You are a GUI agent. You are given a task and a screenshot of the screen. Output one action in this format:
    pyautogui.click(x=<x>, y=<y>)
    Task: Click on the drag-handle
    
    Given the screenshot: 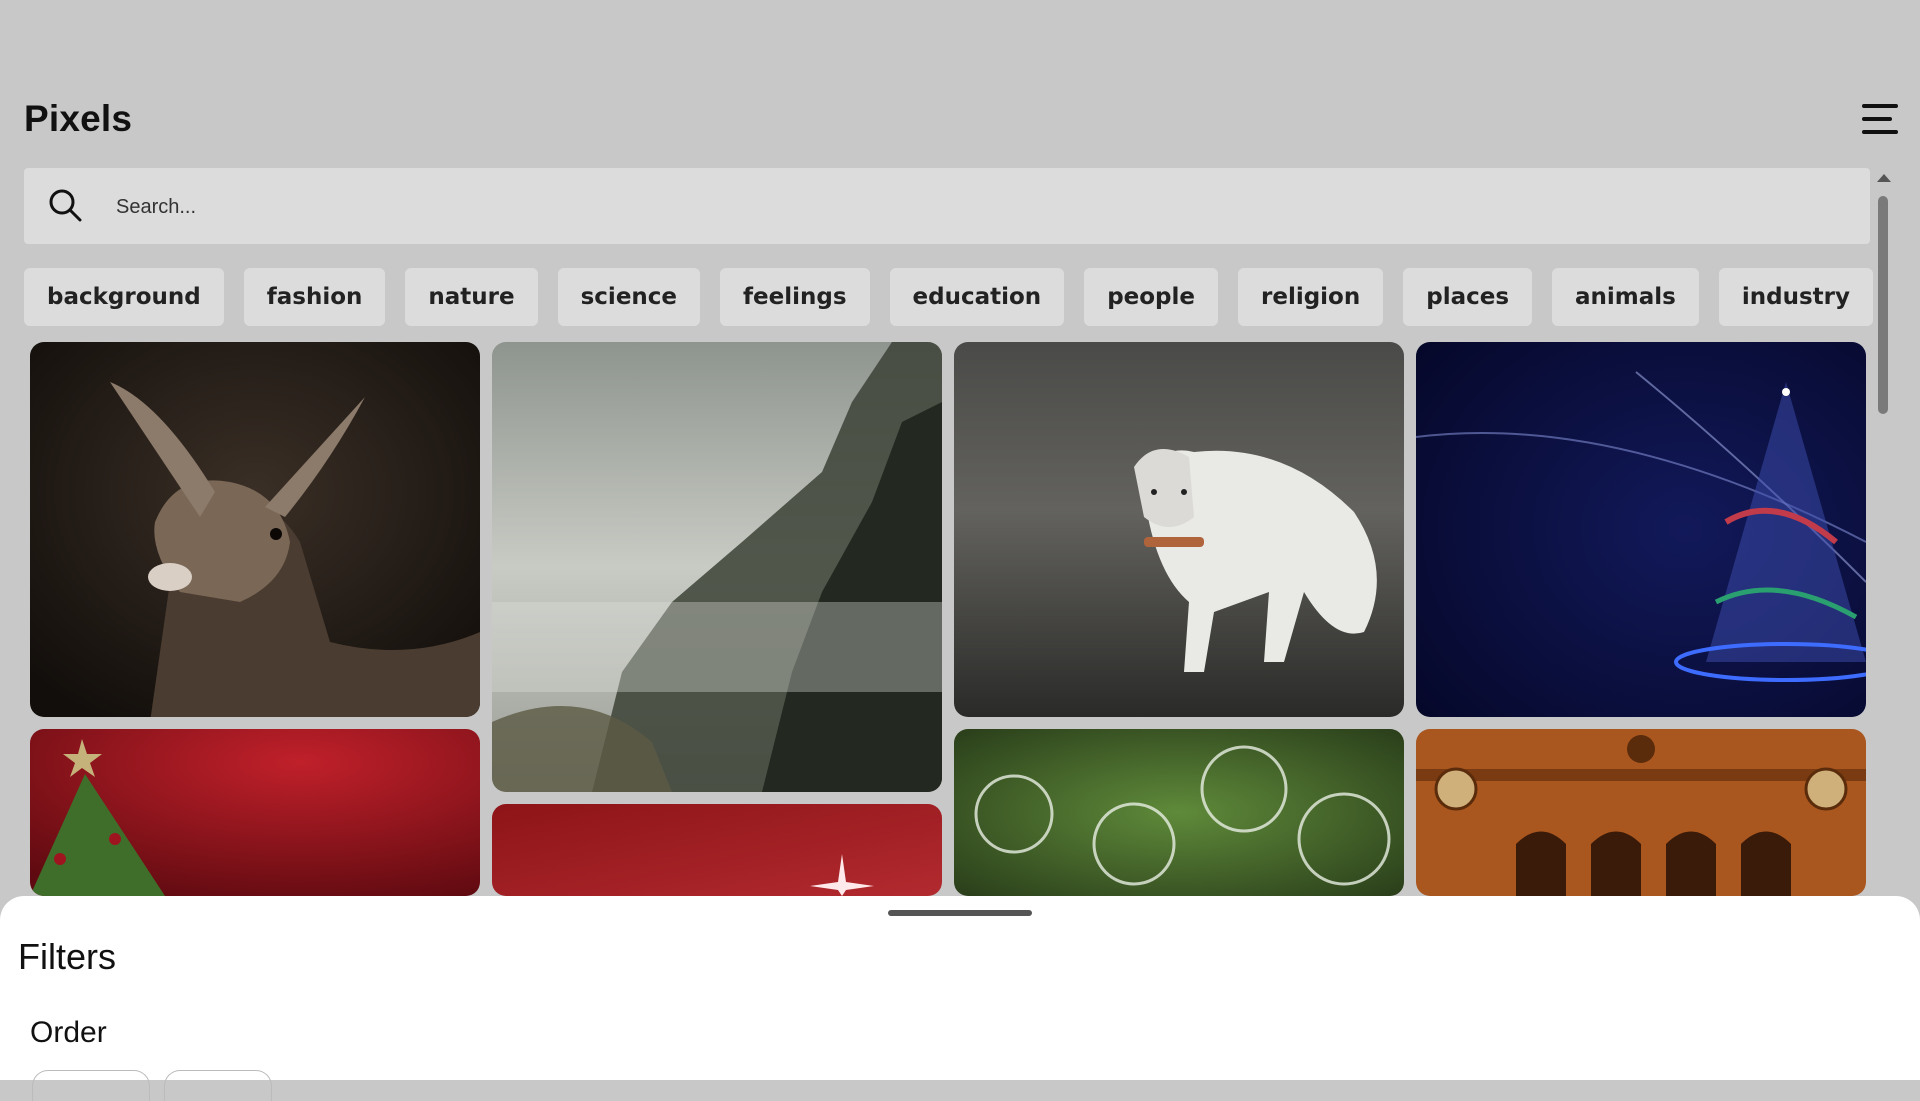 What is the action you would take?
    pyautogui.click(x=960, y=913)
    